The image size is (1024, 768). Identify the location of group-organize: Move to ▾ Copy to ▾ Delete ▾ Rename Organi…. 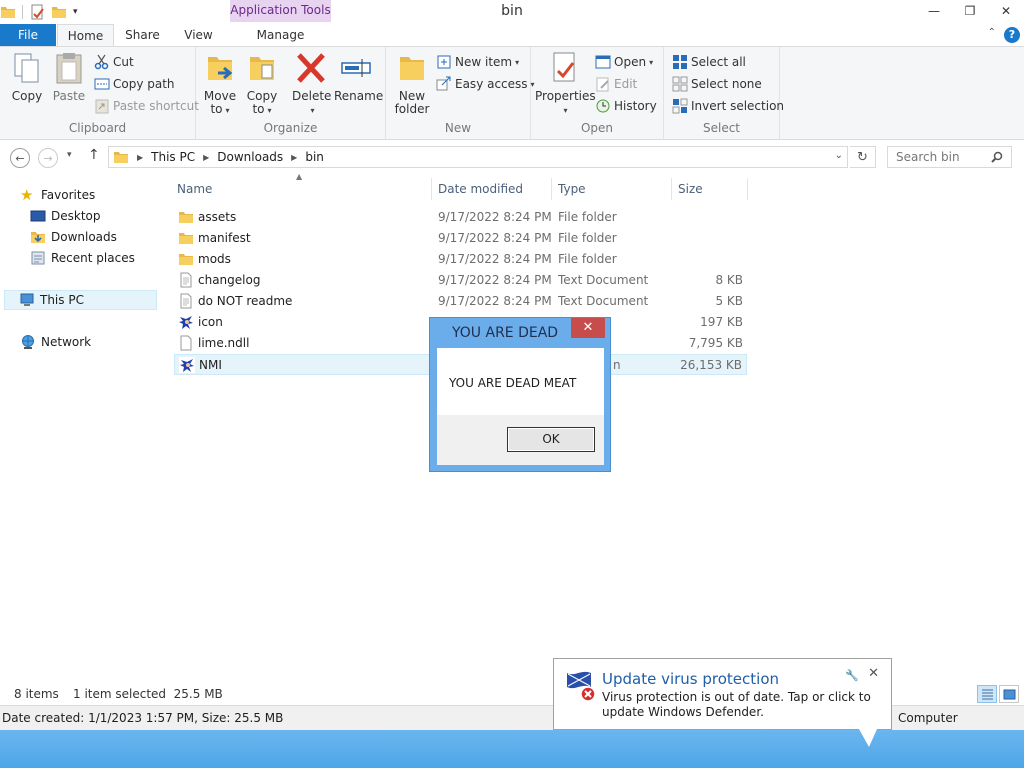
(291, 93).